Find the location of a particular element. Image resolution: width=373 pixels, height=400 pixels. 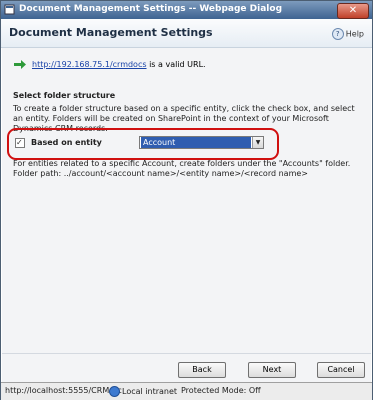

button-bar: Back Next Cancel is located at coordinates (186, 367).